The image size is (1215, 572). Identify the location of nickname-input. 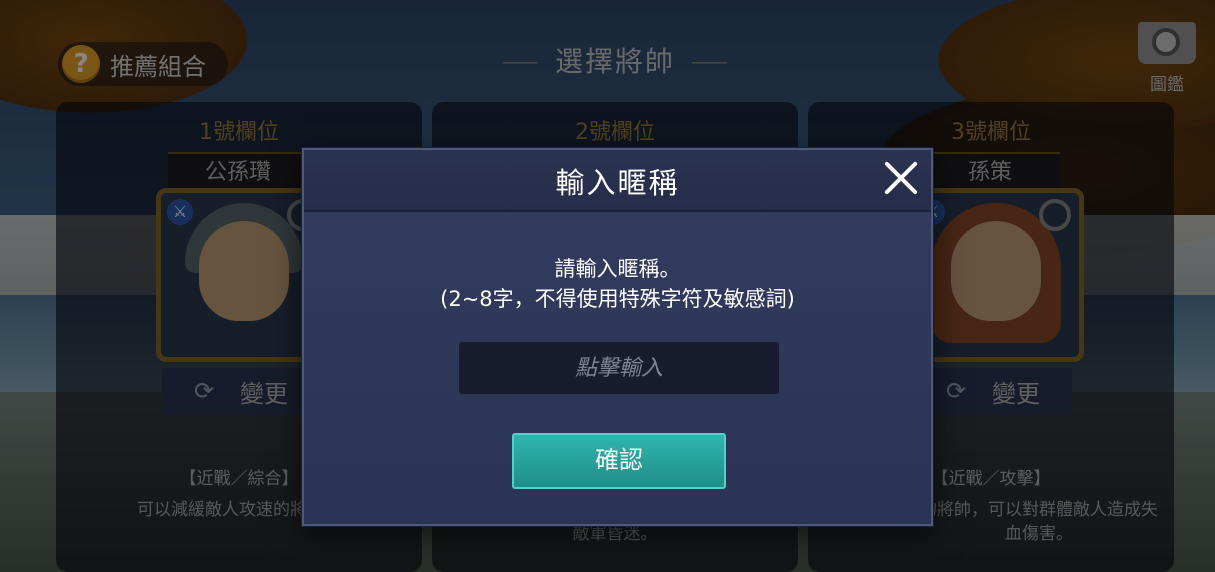
(619, 368).